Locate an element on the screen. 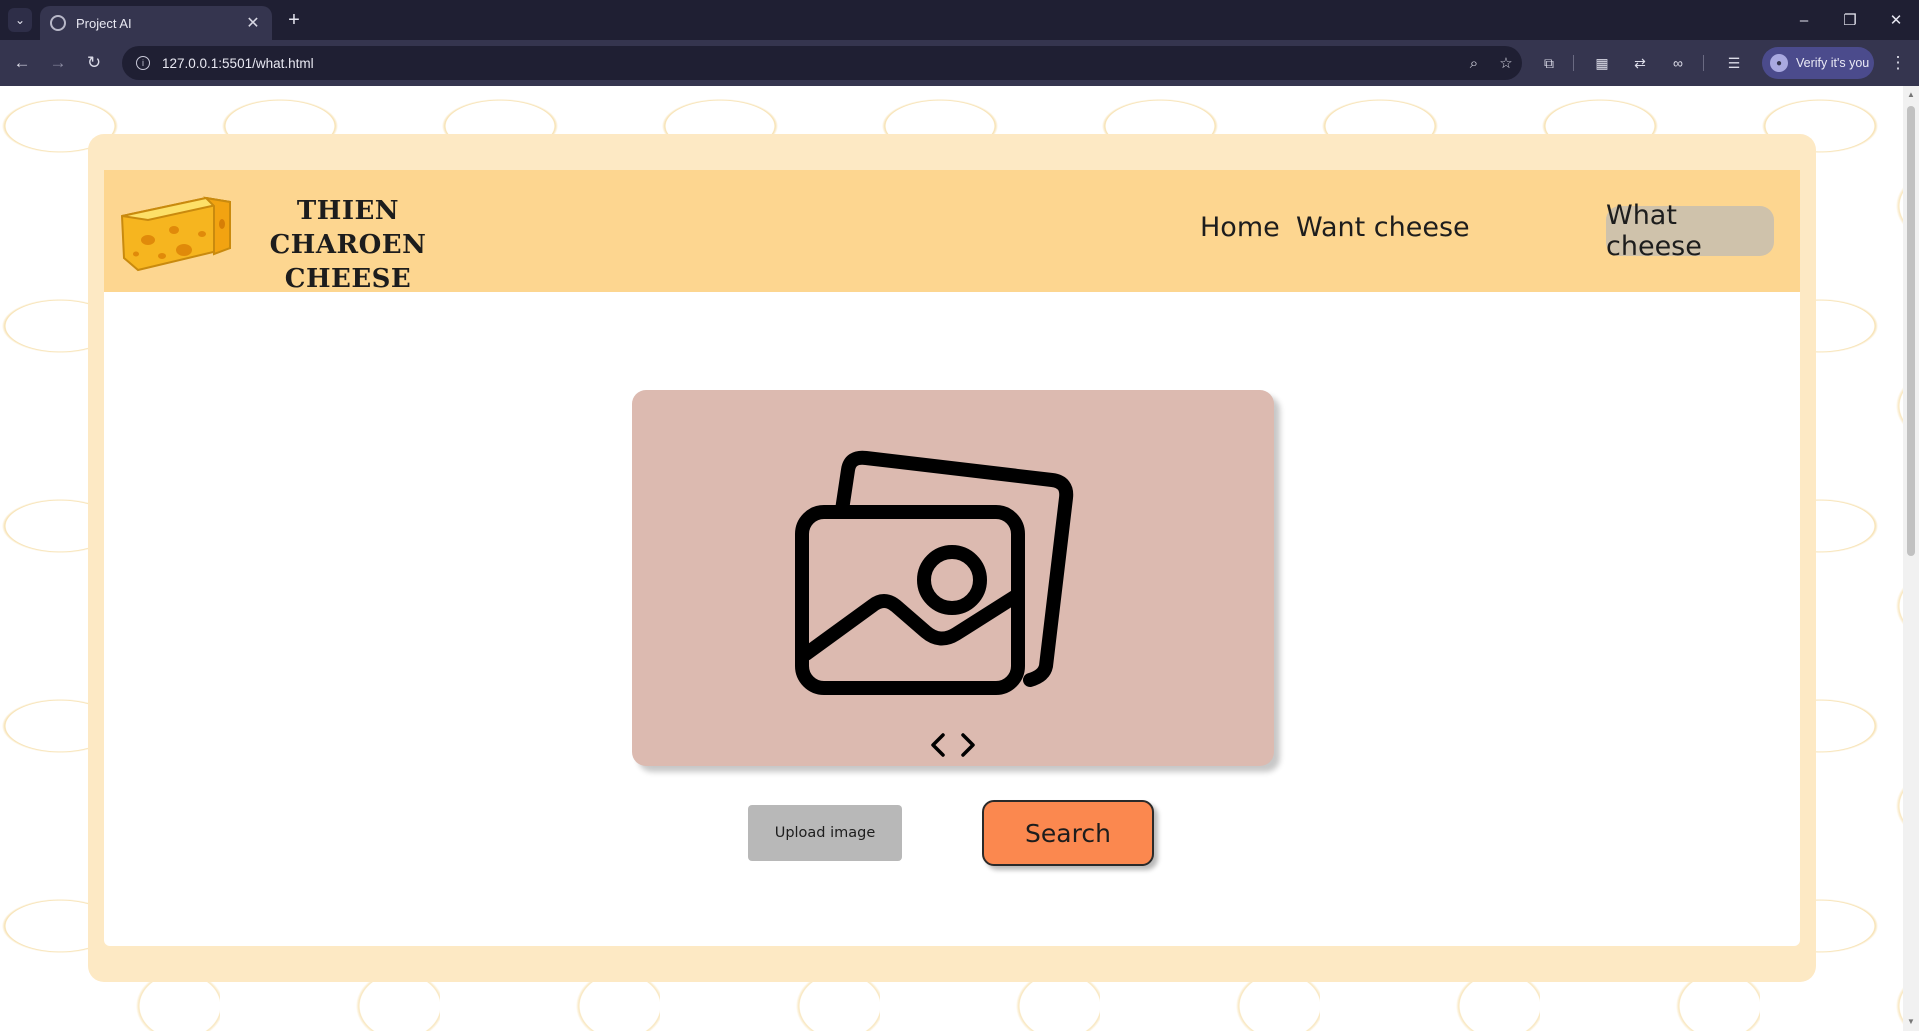  brand-line-2: CHEESE is located at coordinates (348, 279).